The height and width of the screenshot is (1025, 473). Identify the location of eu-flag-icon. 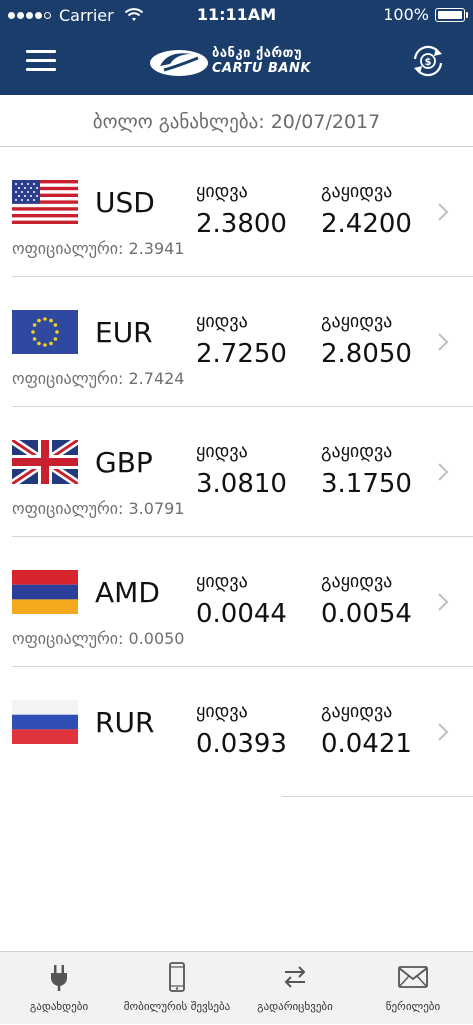
(45, 332).